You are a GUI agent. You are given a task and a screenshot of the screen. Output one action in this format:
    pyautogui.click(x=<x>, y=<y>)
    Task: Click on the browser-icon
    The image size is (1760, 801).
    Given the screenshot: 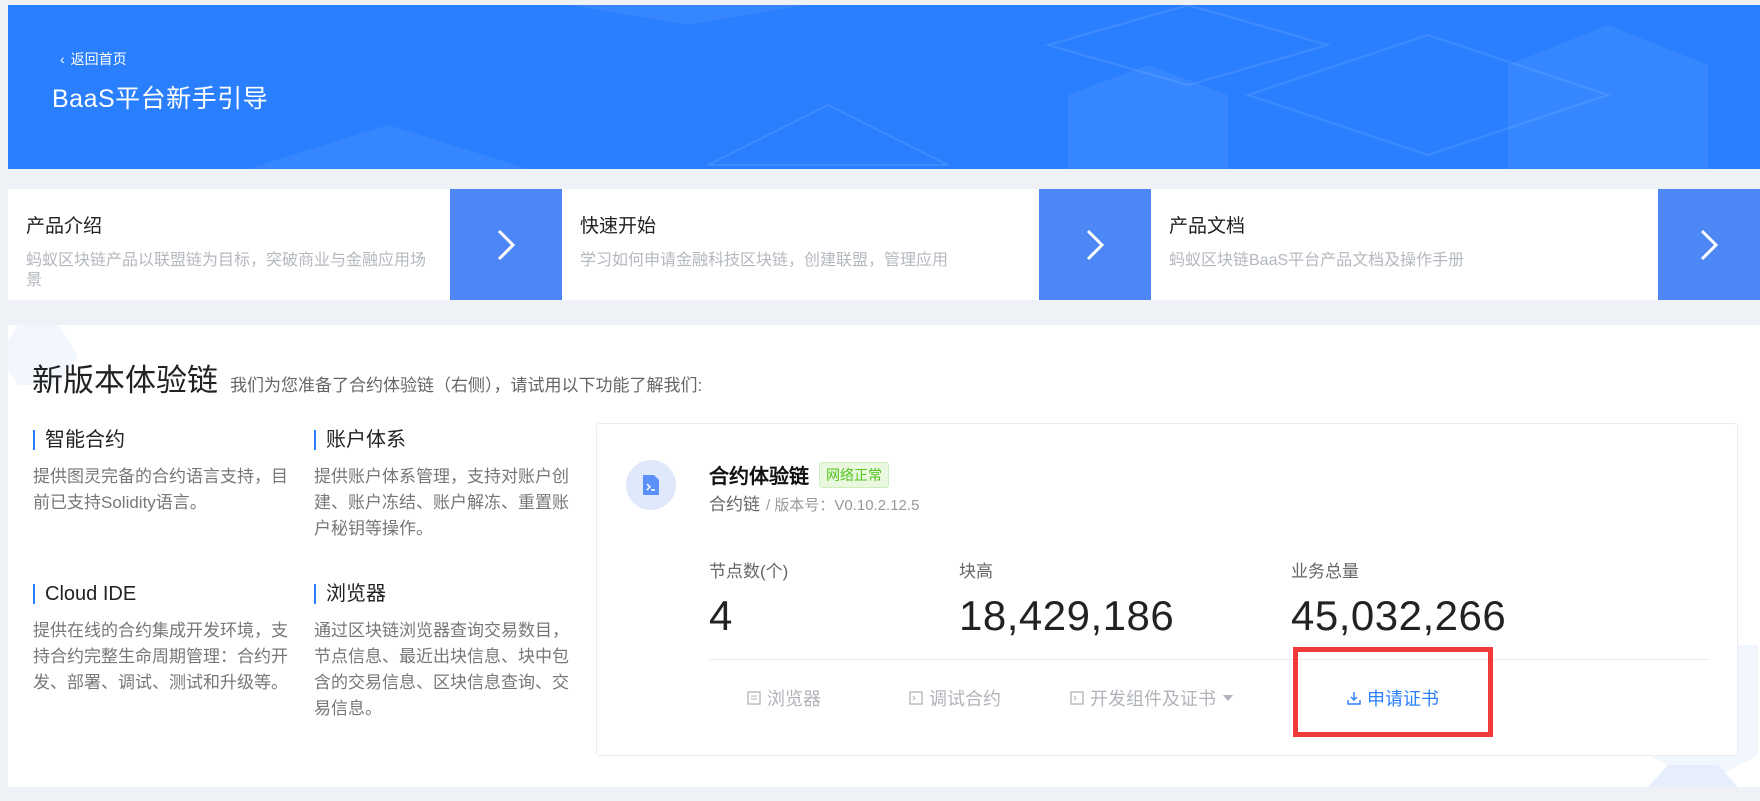 What is the action you would take?
    pyautogui.click(x=754, y=698)
    